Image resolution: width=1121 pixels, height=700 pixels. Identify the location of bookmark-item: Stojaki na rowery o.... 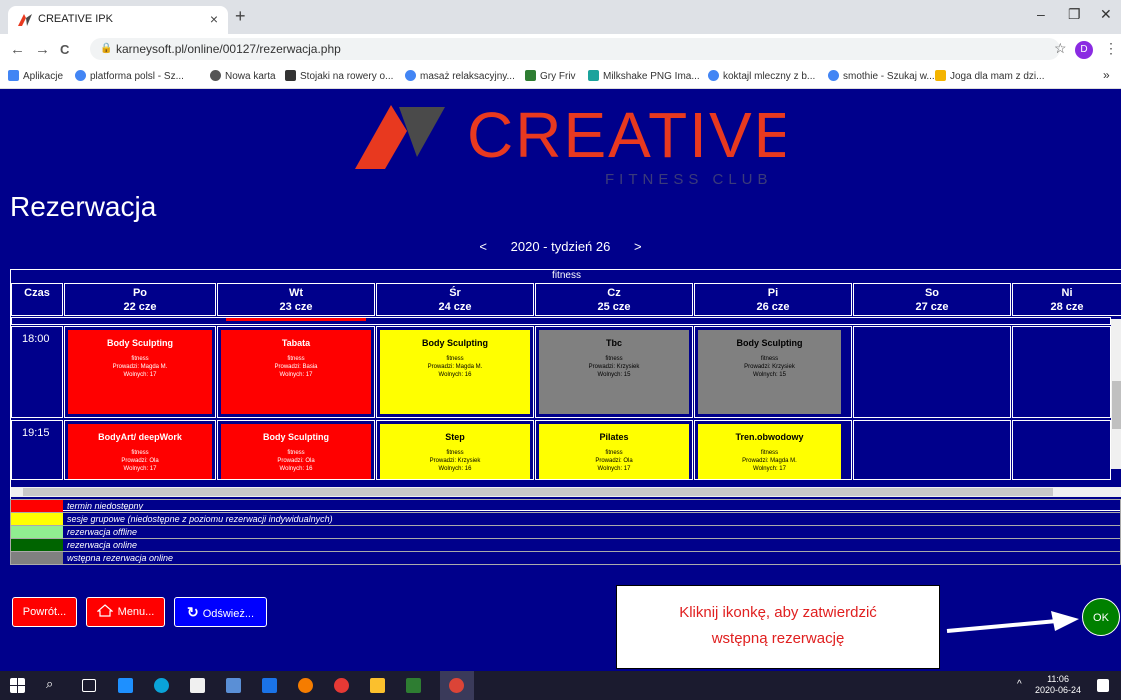
(339, 76).